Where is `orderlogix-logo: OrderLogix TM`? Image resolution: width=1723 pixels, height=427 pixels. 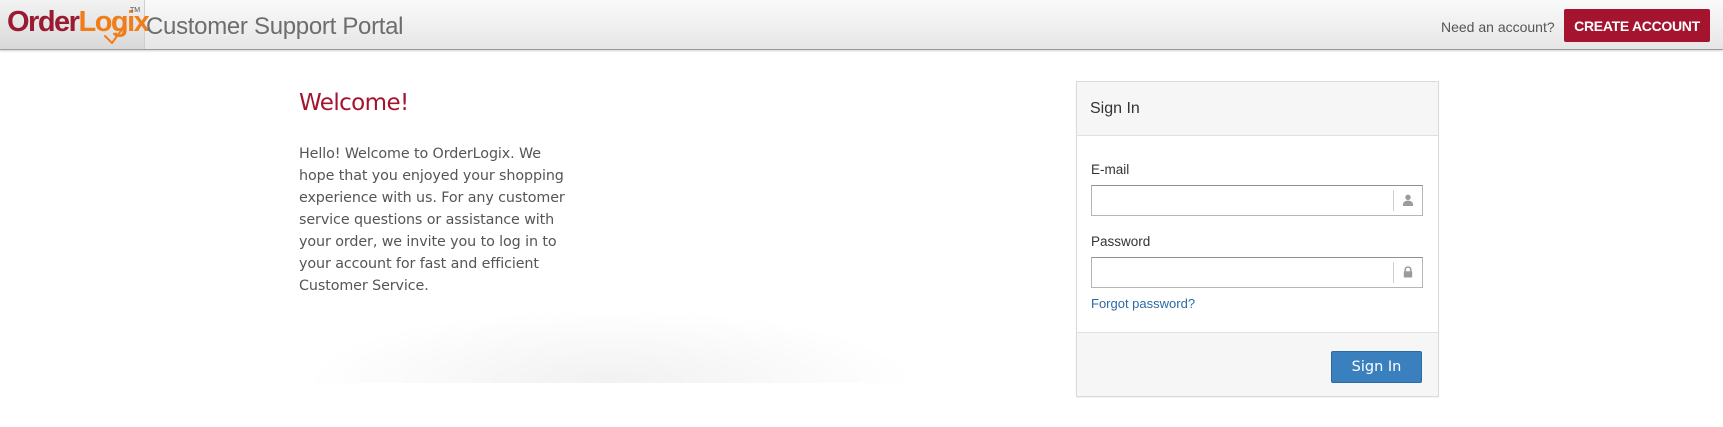 orderlogix-logo: OrderLogix TM is located at coordinates (75, 24).